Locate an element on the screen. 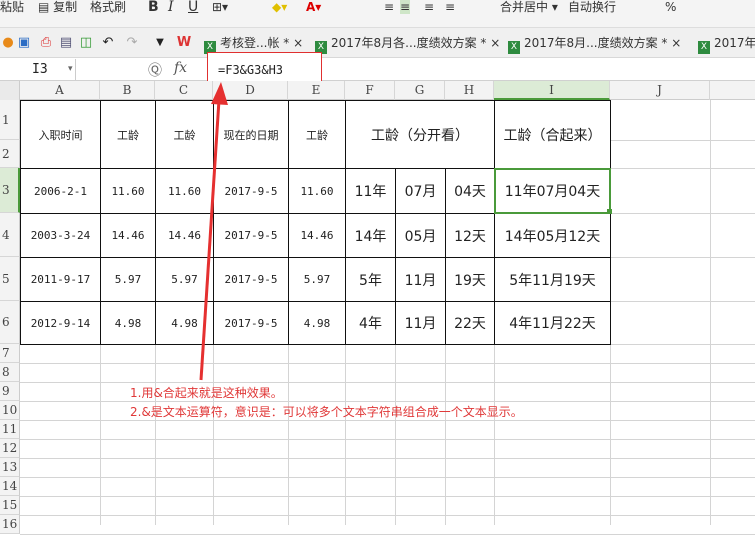 This screenshot has height=535, width=755. arrow-head is located at coordinates (219, 93).